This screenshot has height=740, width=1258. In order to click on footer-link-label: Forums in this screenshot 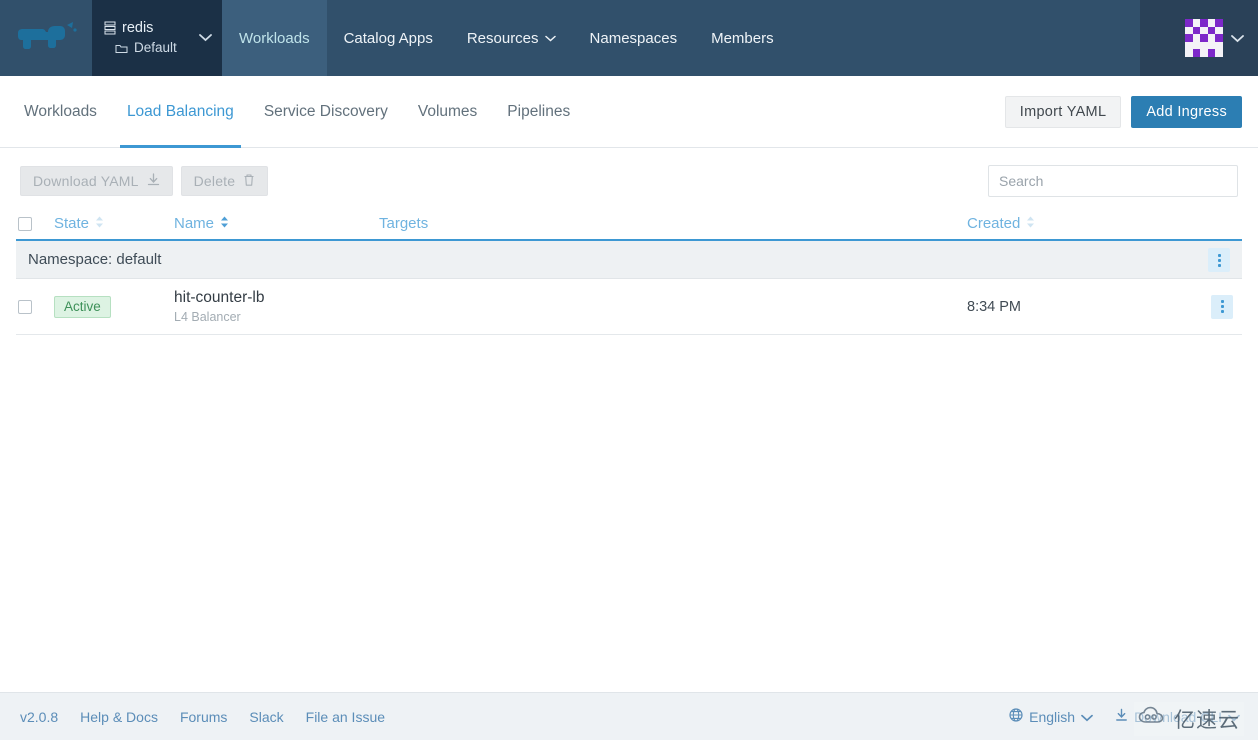, I will do `click(203, 716)`.